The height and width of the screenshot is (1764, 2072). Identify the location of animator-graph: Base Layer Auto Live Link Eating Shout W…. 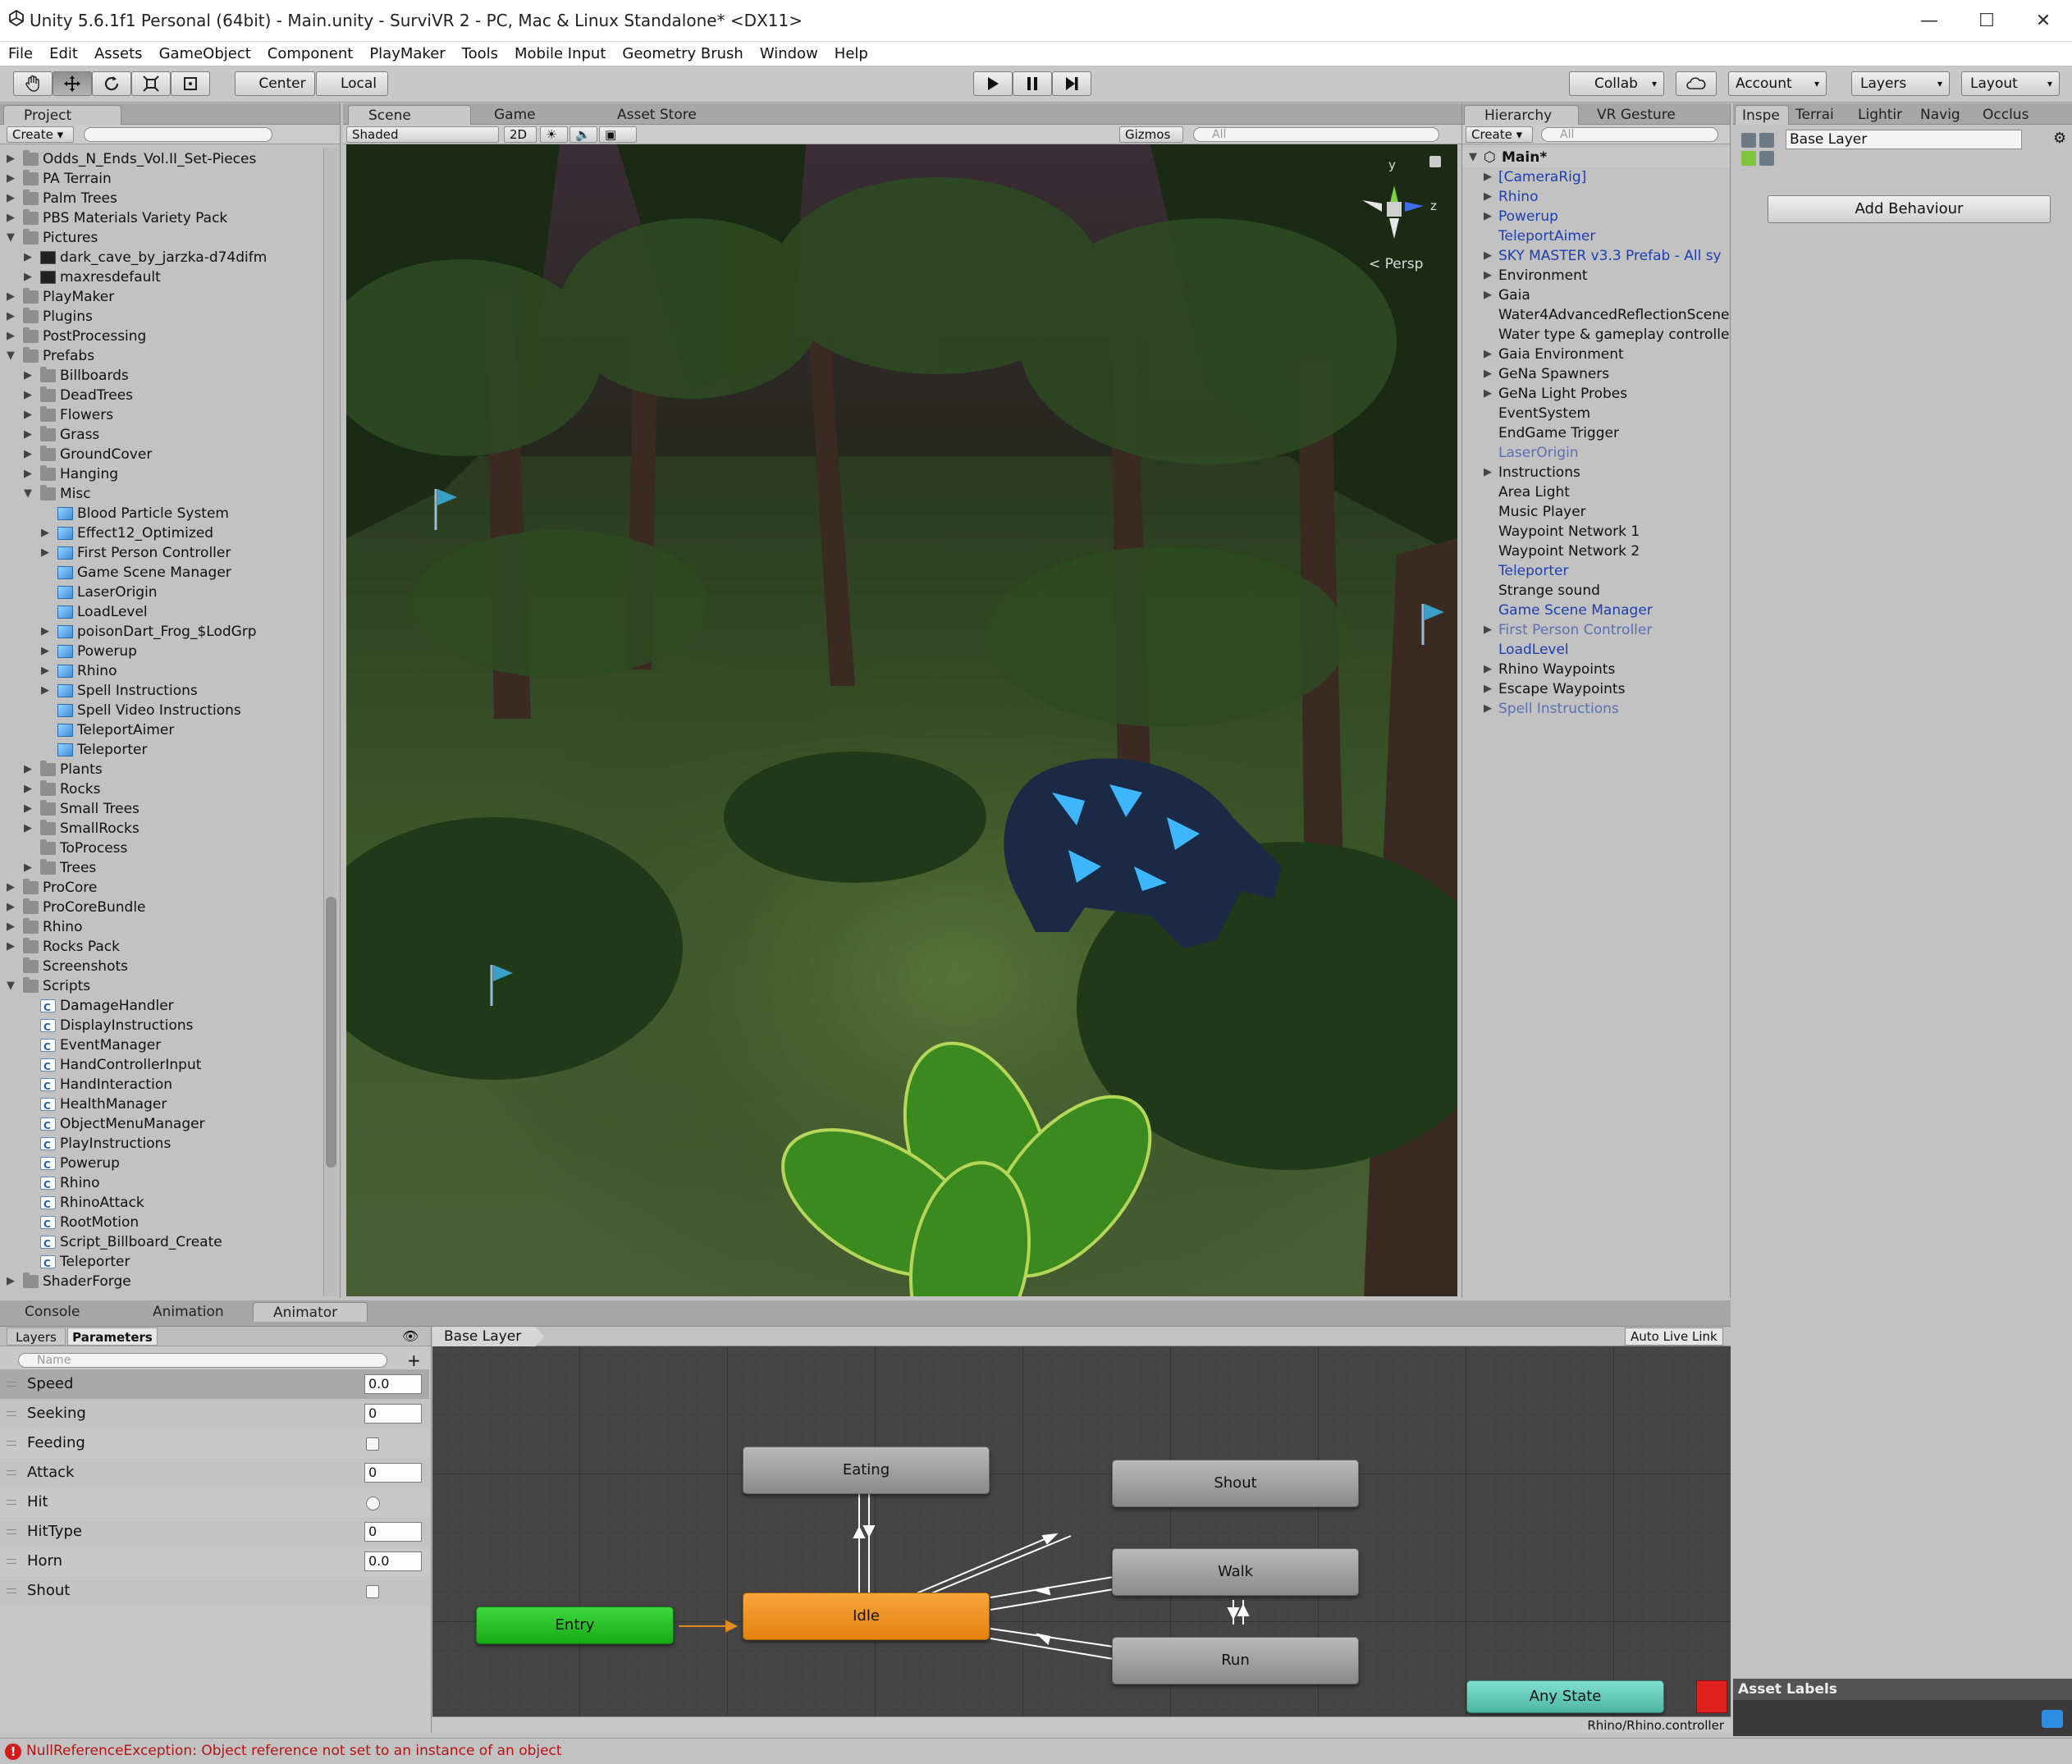
(1081, 1530).